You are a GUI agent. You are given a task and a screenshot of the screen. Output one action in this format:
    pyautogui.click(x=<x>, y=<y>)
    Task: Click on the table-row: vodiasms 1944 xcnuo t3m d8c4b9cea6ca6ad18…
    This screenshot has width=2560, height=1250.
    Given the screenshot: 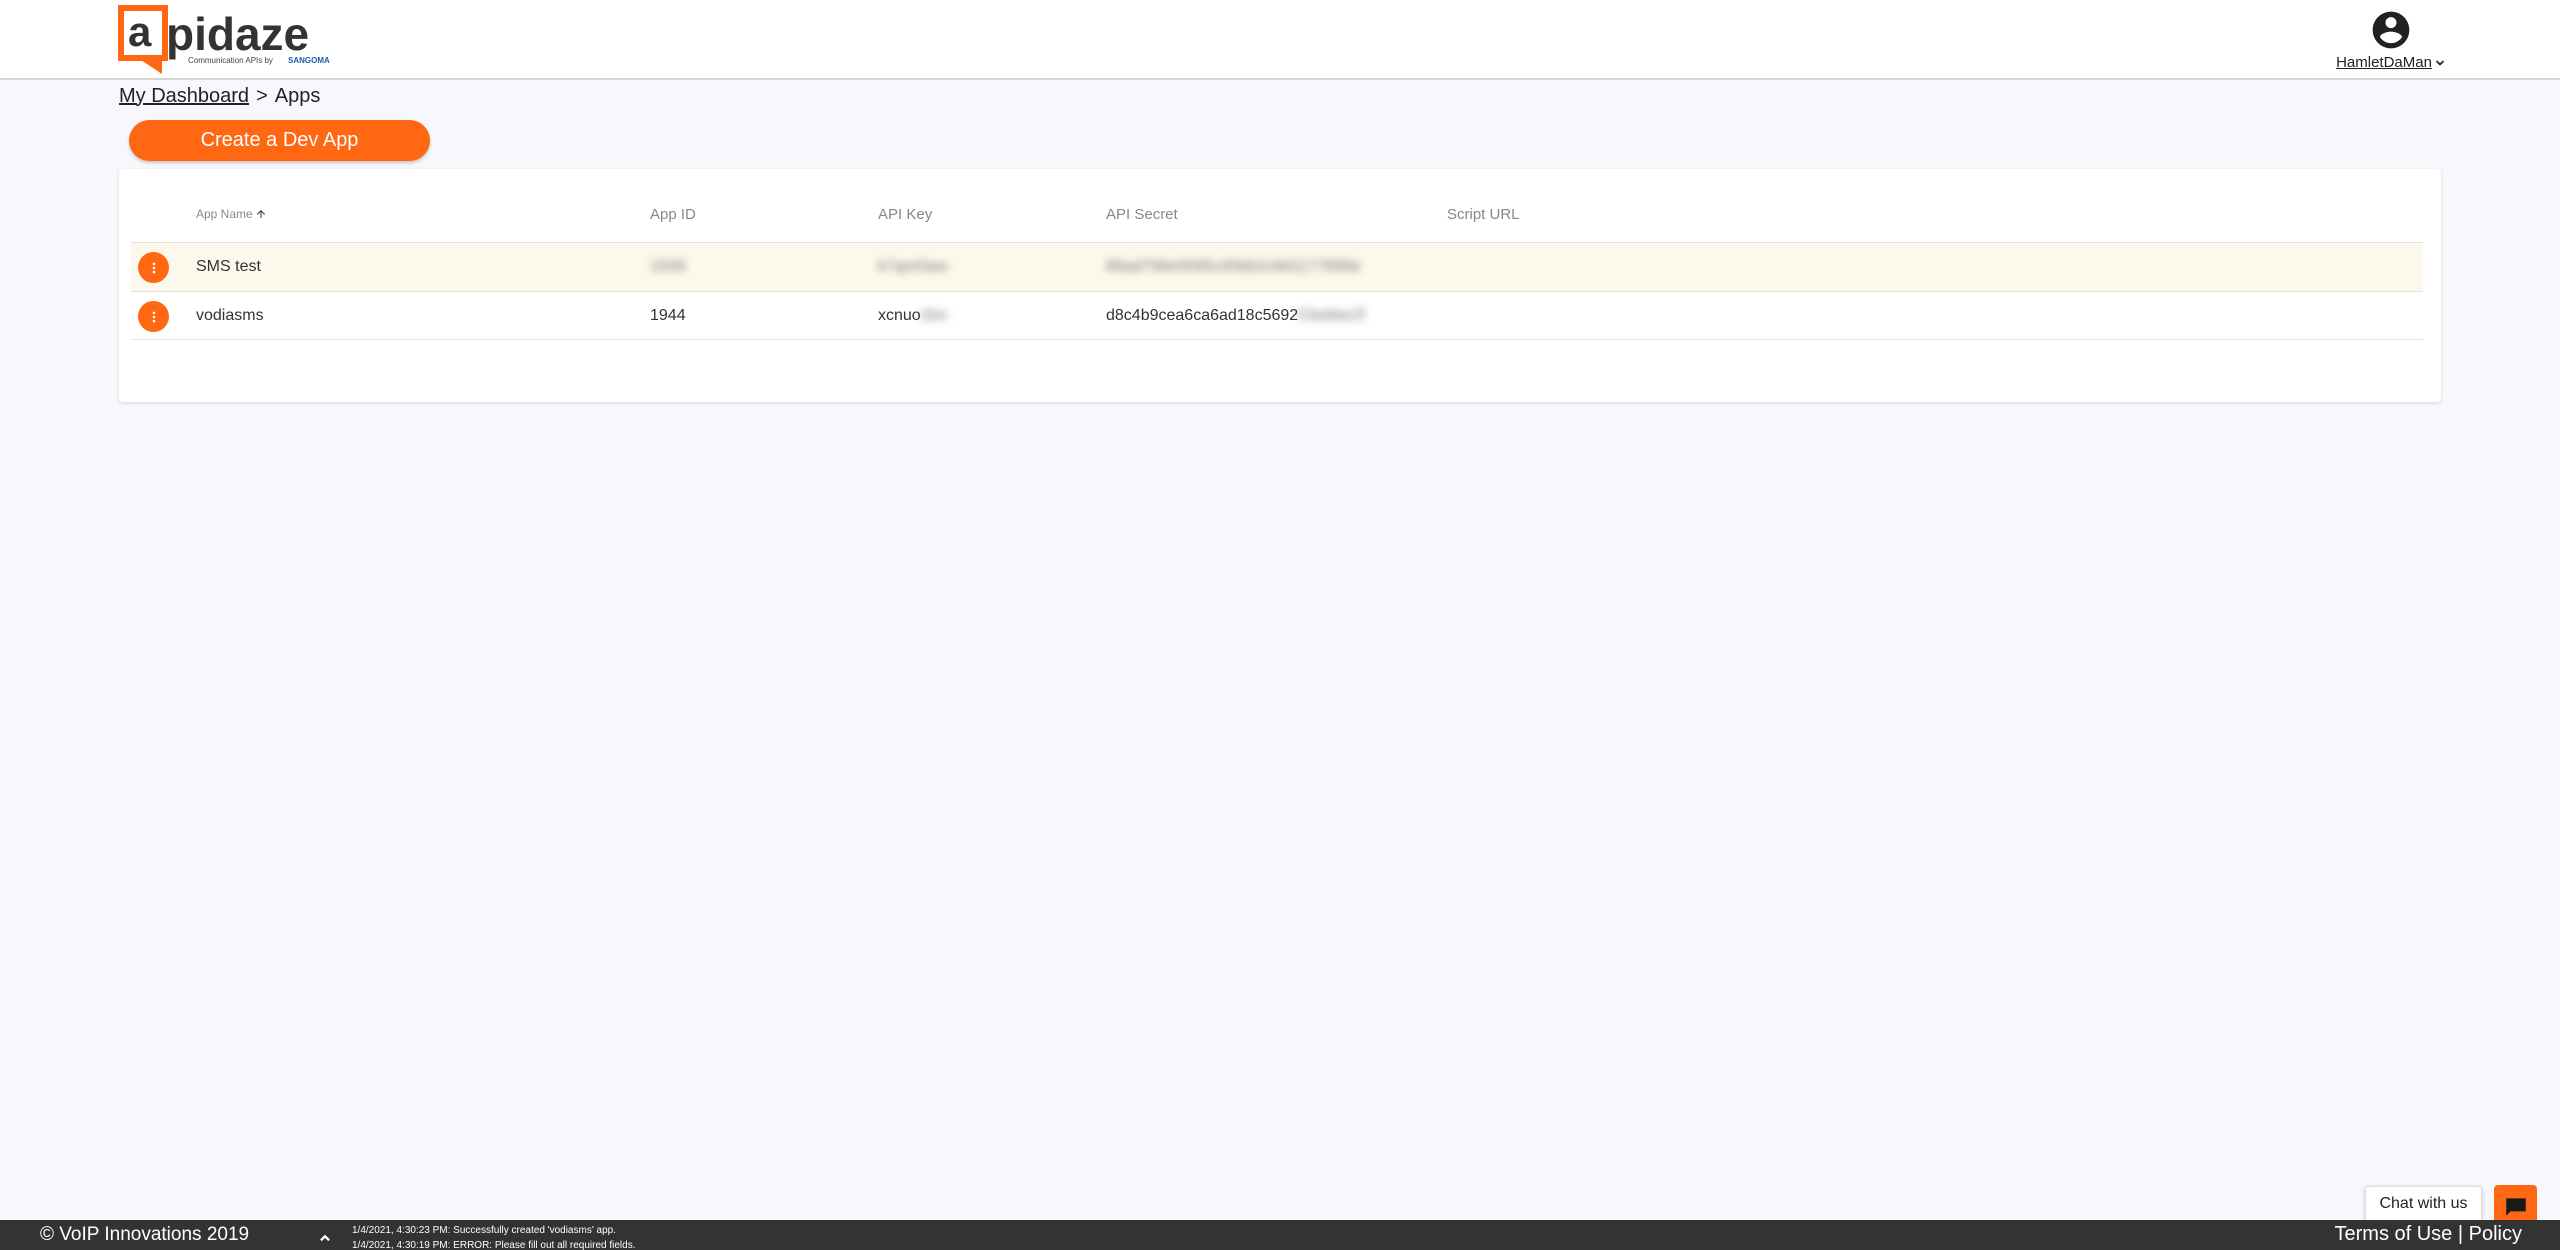 What is the action you would take?
    pyautogui.click(x=1277, y=315)
    